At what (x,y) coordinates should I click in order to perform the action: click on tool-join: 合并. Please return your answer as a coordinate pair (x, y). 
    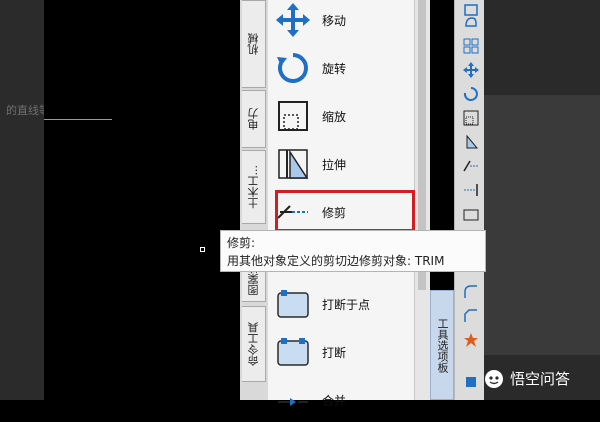
    Looking at the image, I should click on (344, 400).